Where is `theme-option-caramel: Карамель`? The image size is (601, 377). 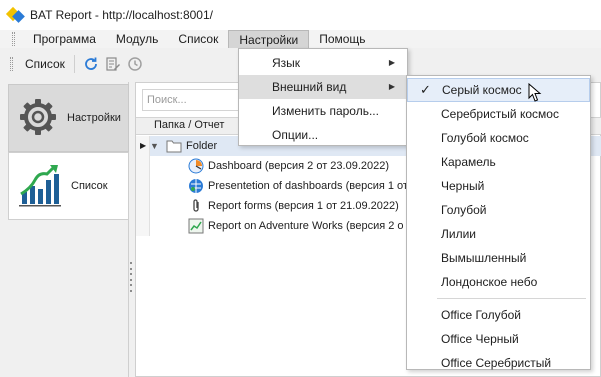 theme-option-caramel: Карамель is located at coordinates (498, 162).